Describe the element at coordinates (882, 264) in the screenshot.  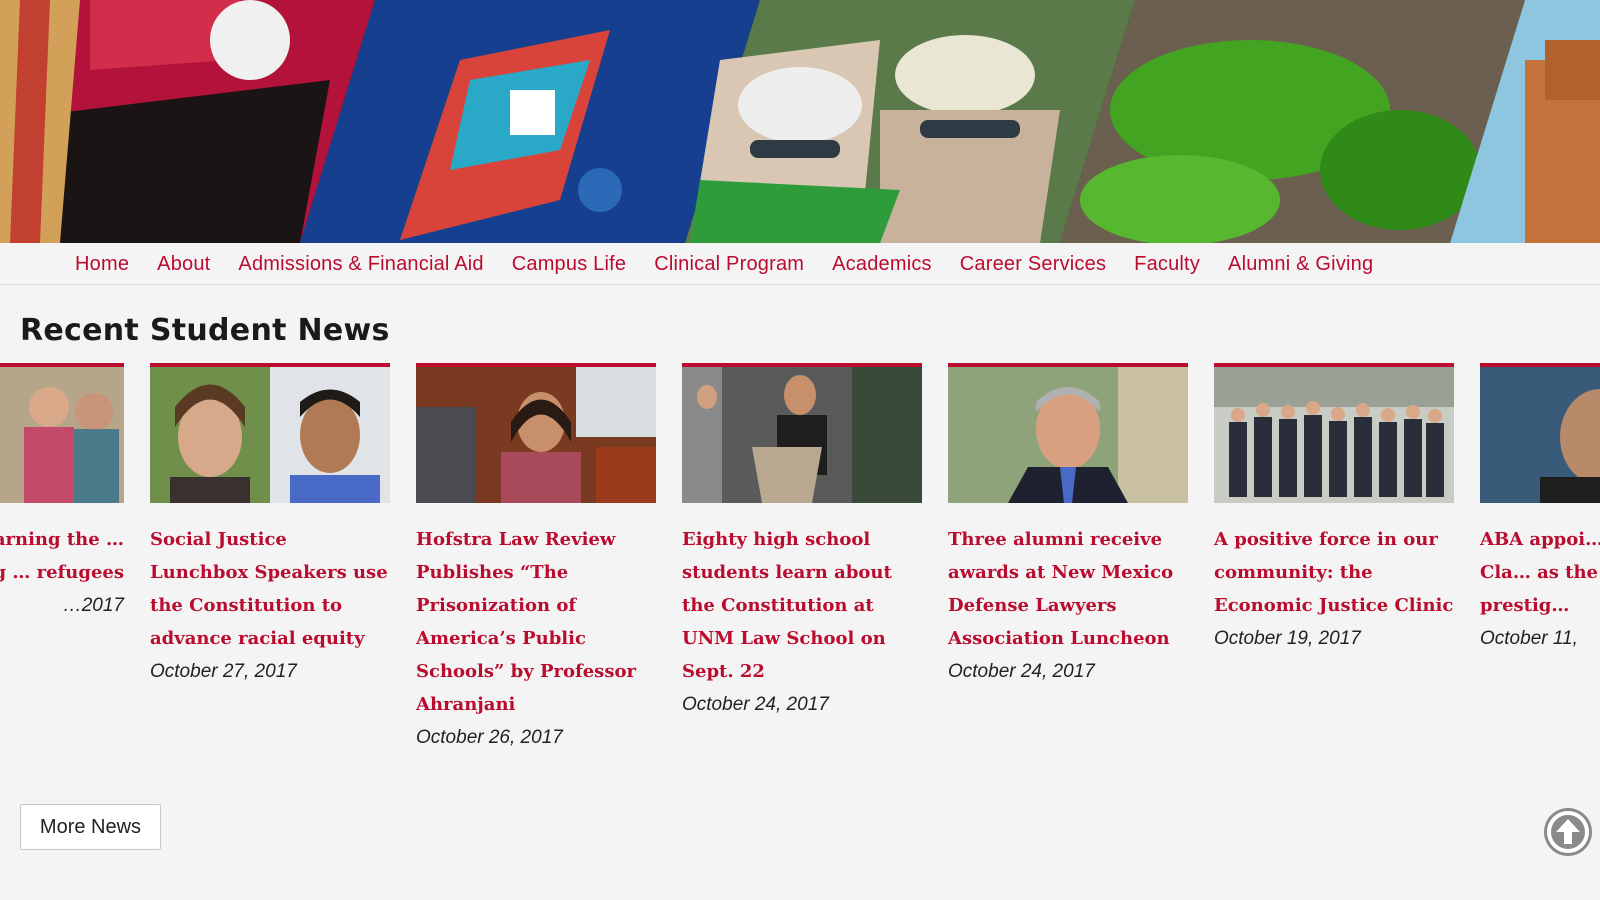
I see `nav-item-academics: Academics` at that location.